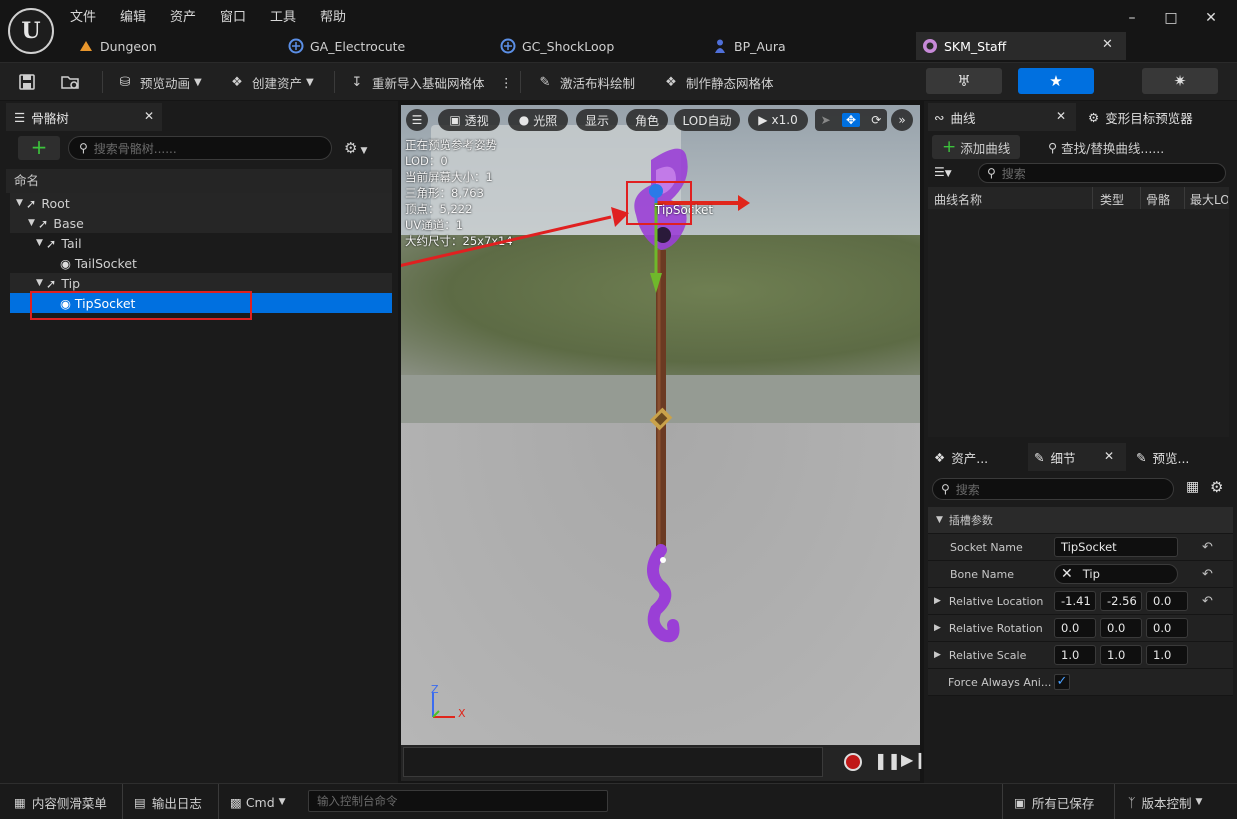 The height and width of the screenshot is (819, 1237). I want to click on socket-name-field: TipSocket, so click(1116, 547).